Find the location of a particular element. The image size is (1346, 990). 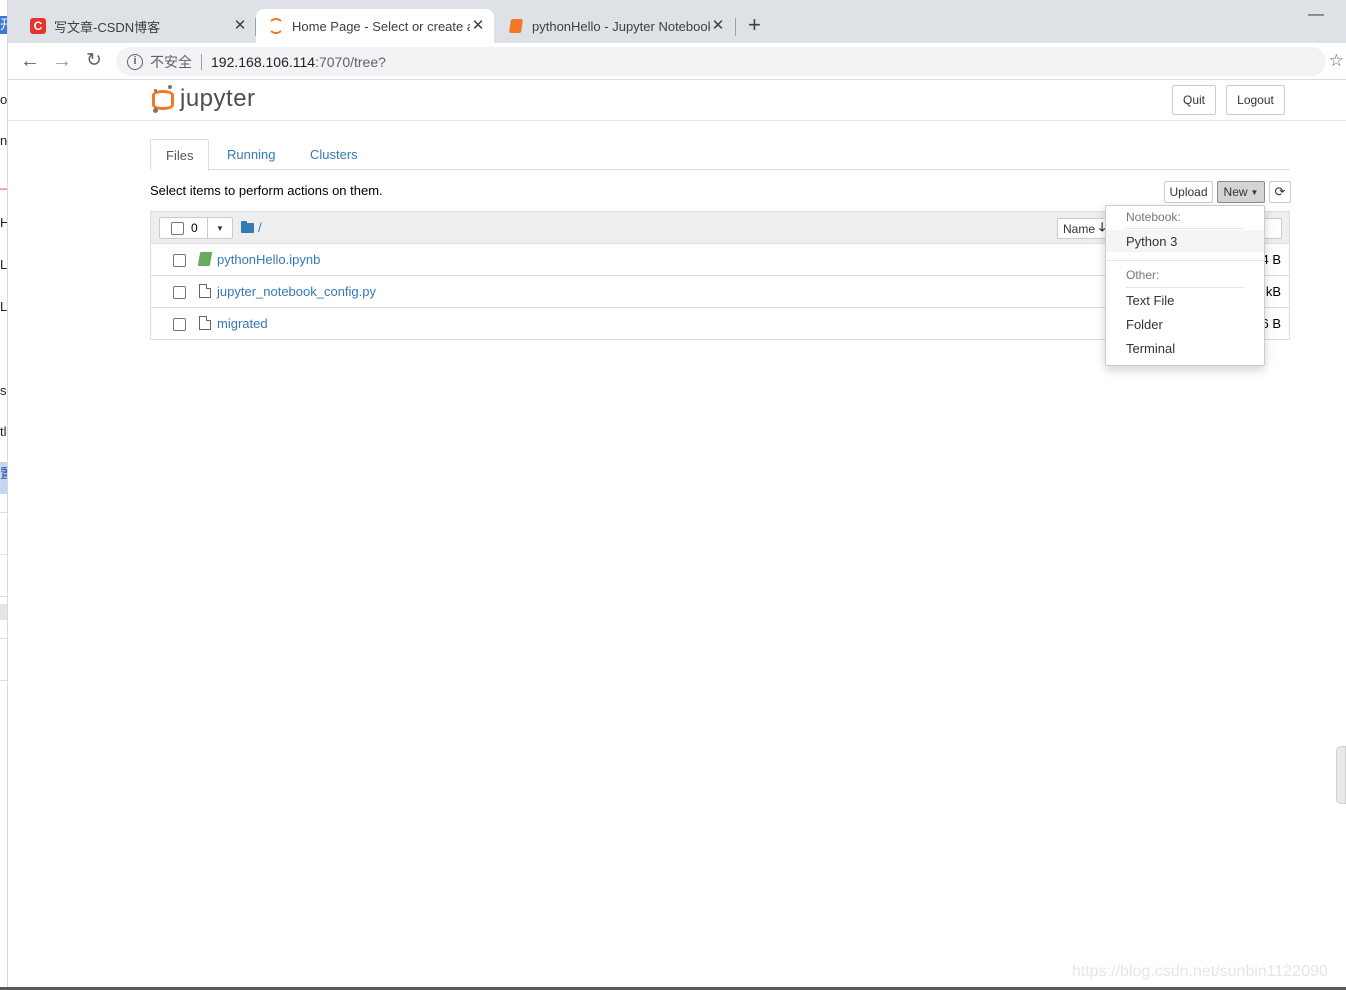

browser-tab-csdn: C 写文章-CSDN博客 ✕ is located at coordinates (137, 26).